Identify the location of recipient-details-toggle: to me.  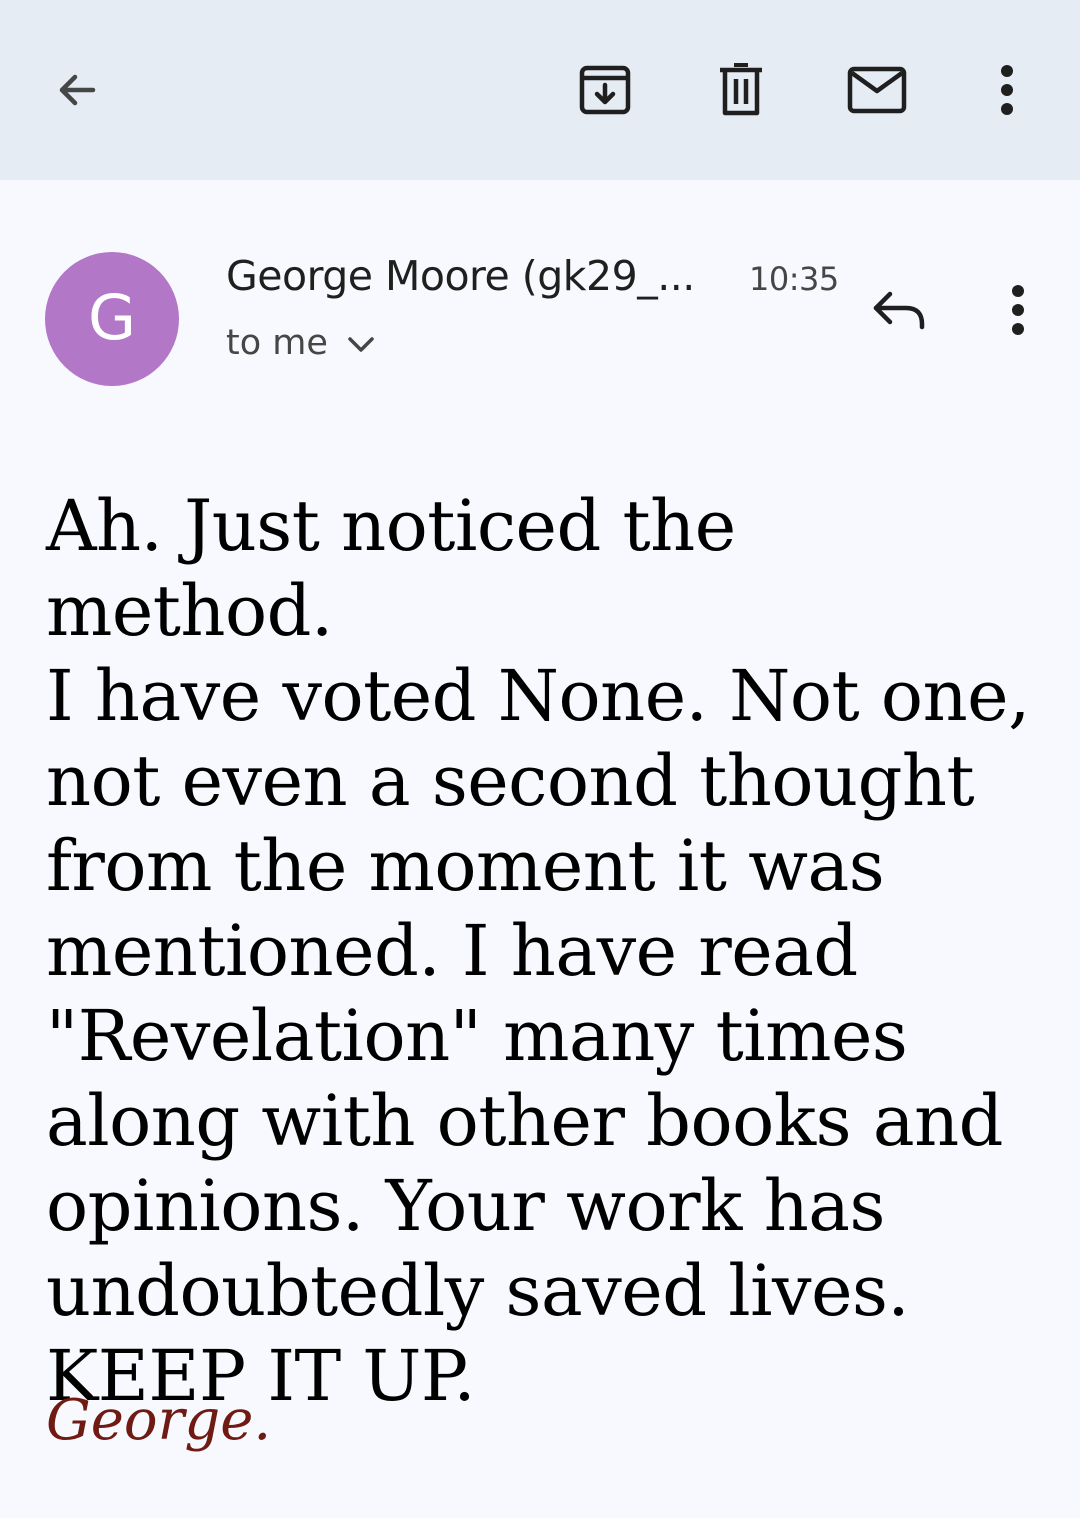
(300, 343).